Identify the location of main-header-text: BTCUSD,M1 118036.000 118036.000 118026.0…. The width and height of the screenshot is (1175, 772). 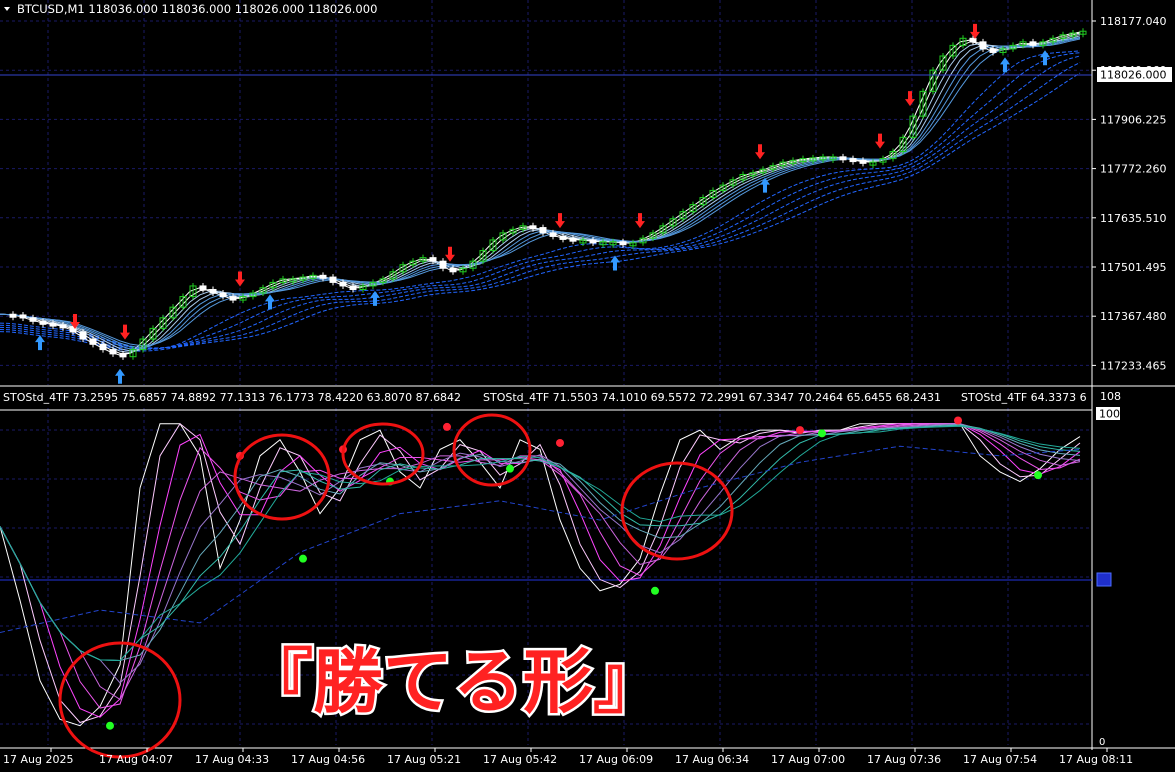
(197, 9).